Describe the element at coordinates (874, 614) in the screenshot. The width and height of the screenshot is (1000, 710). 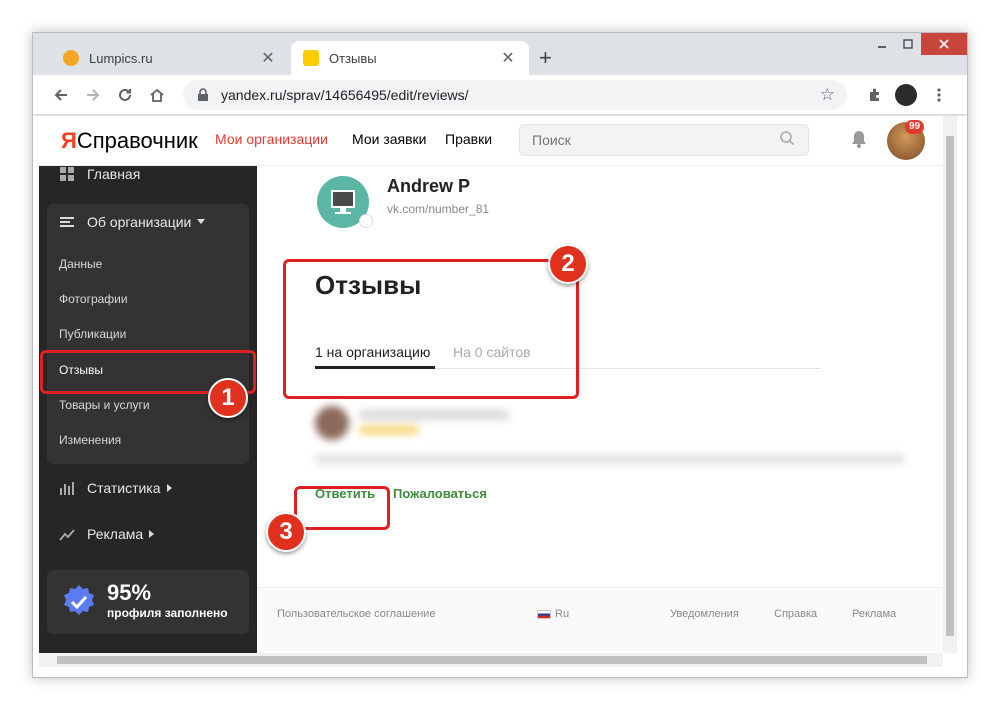
I see `footer-ads-link: Реклама` at that location.